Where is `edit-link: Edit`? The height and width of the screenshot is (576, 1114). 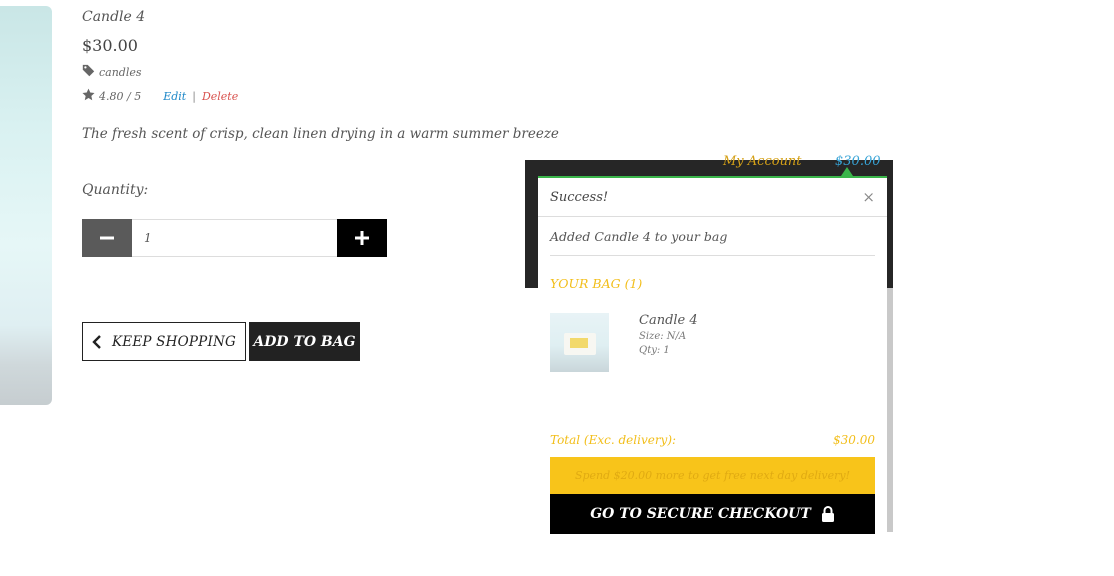 edit-link: Edit is located at coordinates (174, 96).